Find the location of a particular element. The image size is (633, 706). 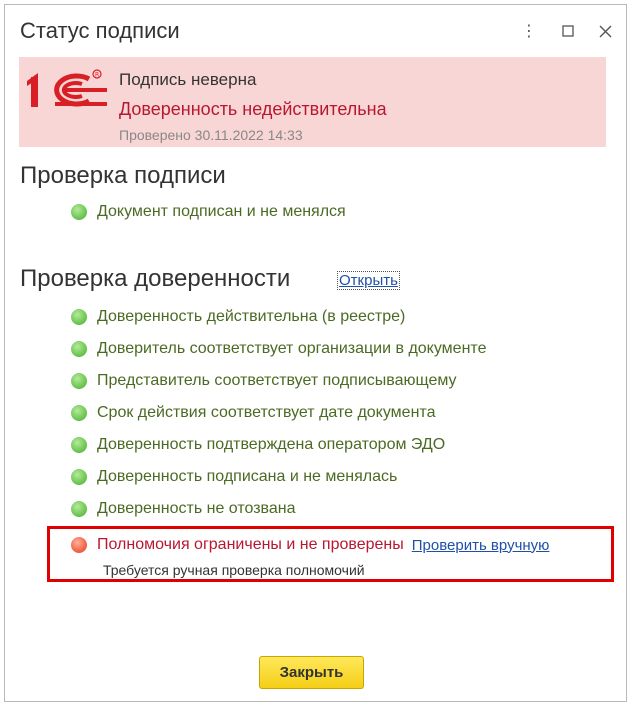

warning-text: Полномочия ограничены и не проверены is located at coordinates (250, 544).